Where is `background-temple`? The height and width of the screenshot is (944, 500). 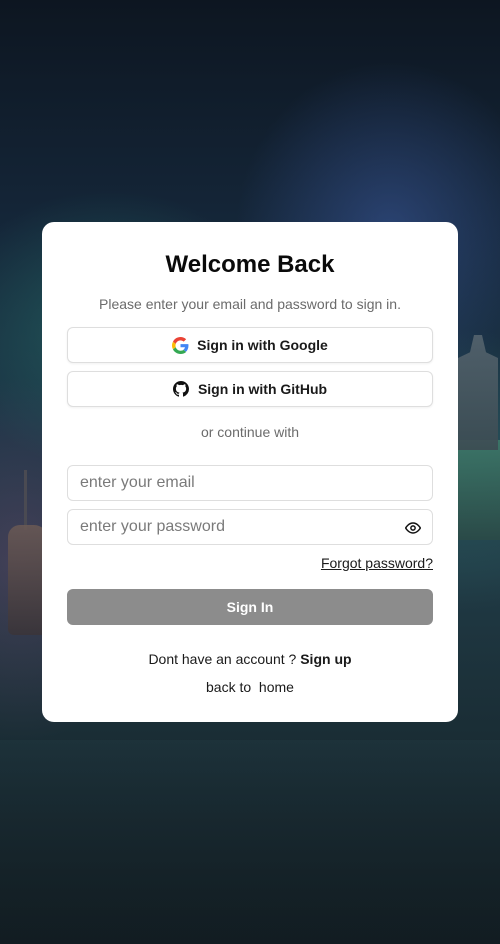 background-temple is located at coordinates (478, 392).